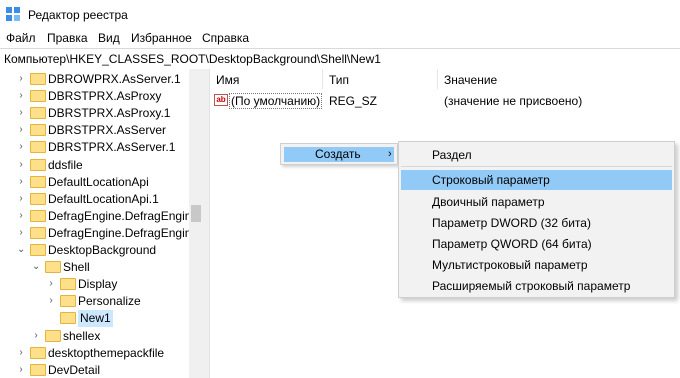 The image size is (680, 378). Describe the element at coordinates (339, 80) in the screenshot. I see `column-header-type: Тип` at that location.